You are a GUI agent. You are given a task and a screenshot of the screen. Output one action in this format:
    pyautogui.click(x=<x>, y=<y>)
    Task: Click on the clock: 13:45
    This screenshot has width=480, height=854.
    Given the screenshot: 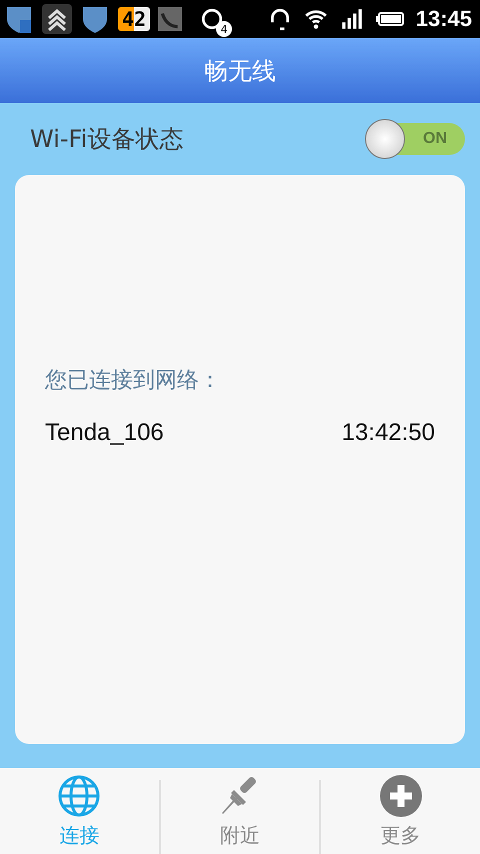 What is the action you would take?
    pyautogui.click(x=444, y=19)
    